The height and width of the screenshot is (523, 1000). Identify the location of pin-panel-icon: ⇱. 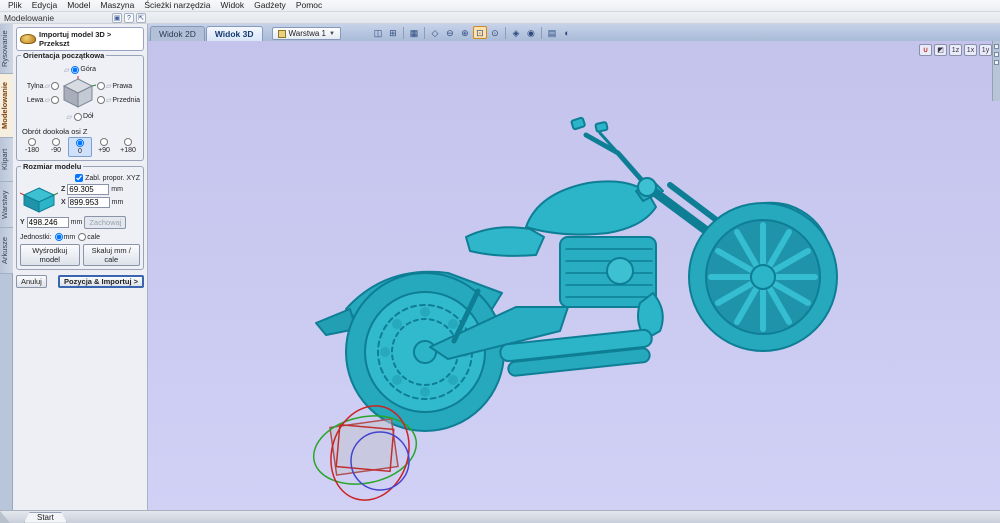
(141, 18).